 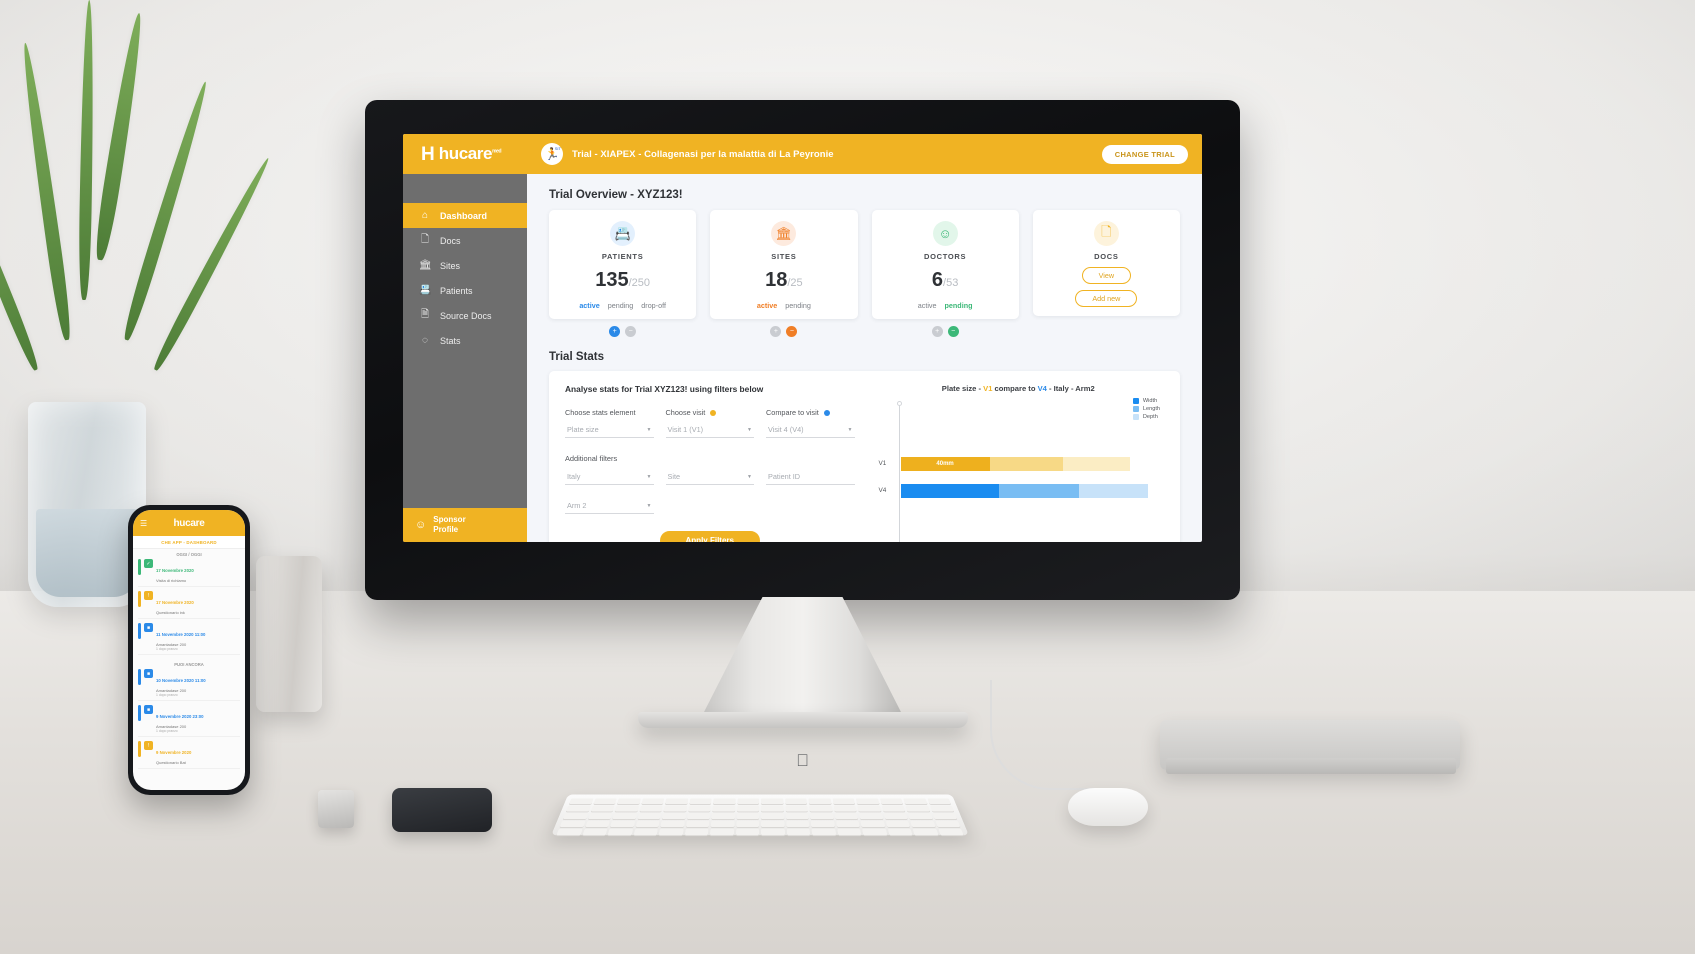 I want to click on additional-filter-select: Site ▼, so click(x=709, y=477).